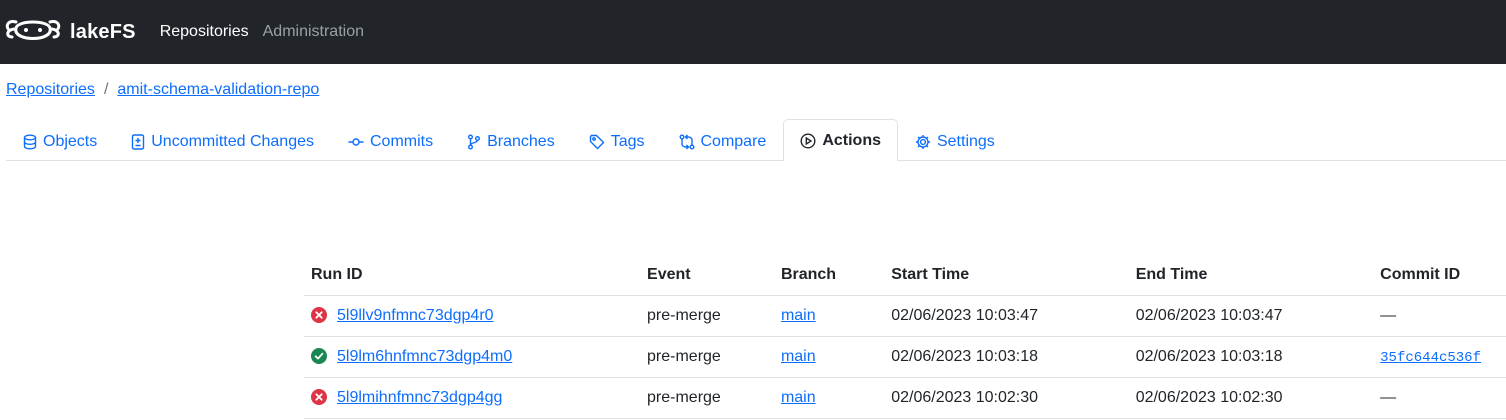  What do you see at coordinates (50, 90) in the screenshot?
I see `breadcrumb-repositories-link: Repositories` at bounding box center [50, 90].